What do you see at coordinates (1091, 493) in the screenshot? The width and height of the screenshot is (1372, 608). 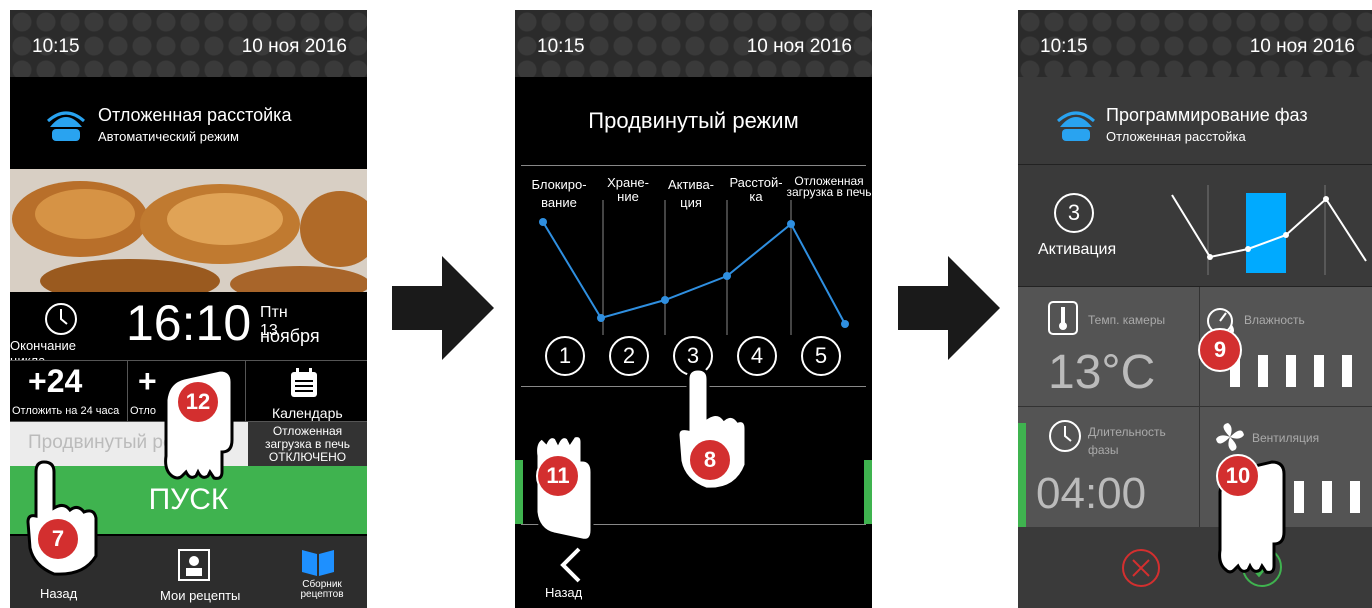 I see `duration-value: 04:00` at bounding box center [1091, 493].